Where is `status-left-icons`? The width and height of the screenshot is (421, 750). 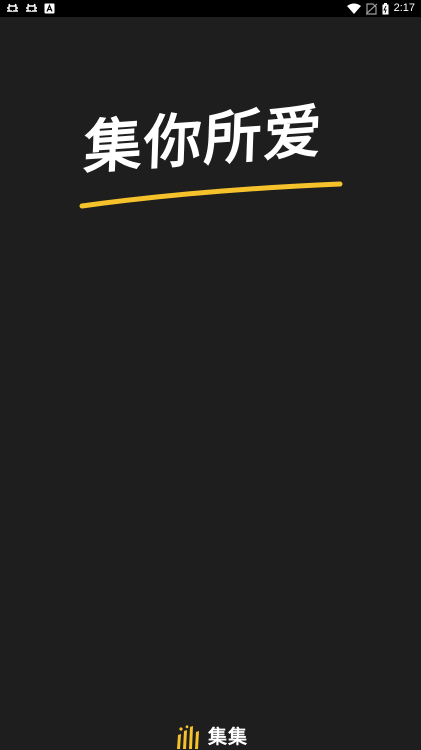
status-left-icons is located at coordinates (30, 8).